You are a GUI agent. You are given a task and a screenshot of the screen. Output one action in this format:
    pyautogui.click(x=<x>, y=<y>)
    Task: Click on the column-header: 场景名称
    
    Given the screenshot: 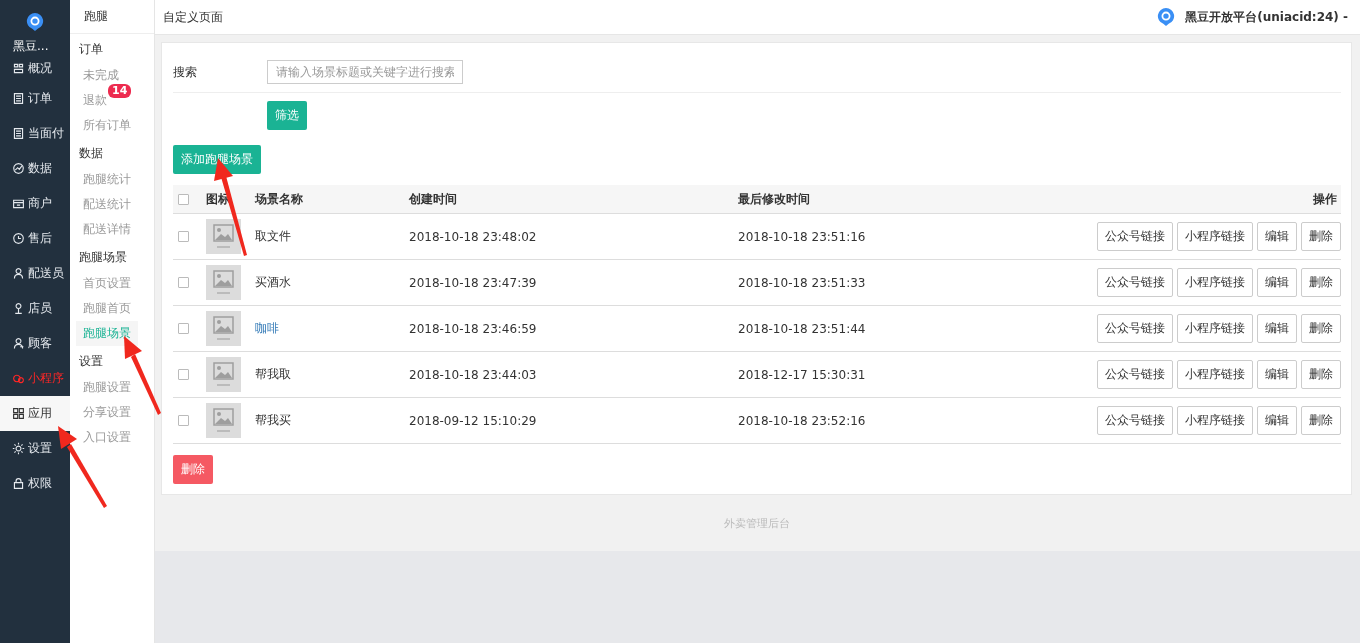 What is the action you would take?
    pyautogui.click(x=279, y=199)
    